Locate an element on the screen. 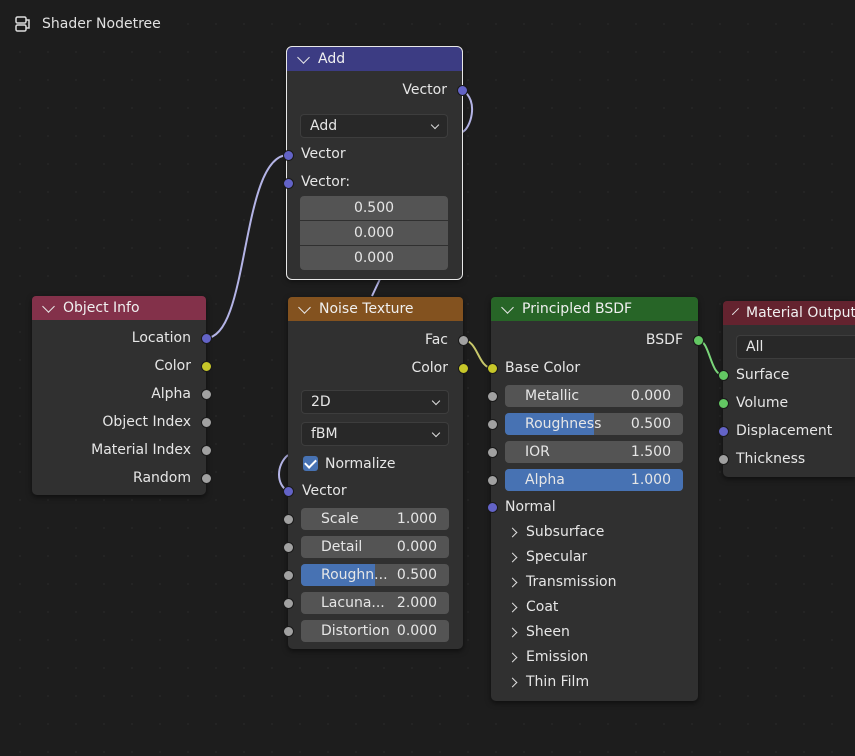 This screenshot has height=756, width=855. principled-bsdf-header: Principled BSDF is located at coordinates (594, 309).